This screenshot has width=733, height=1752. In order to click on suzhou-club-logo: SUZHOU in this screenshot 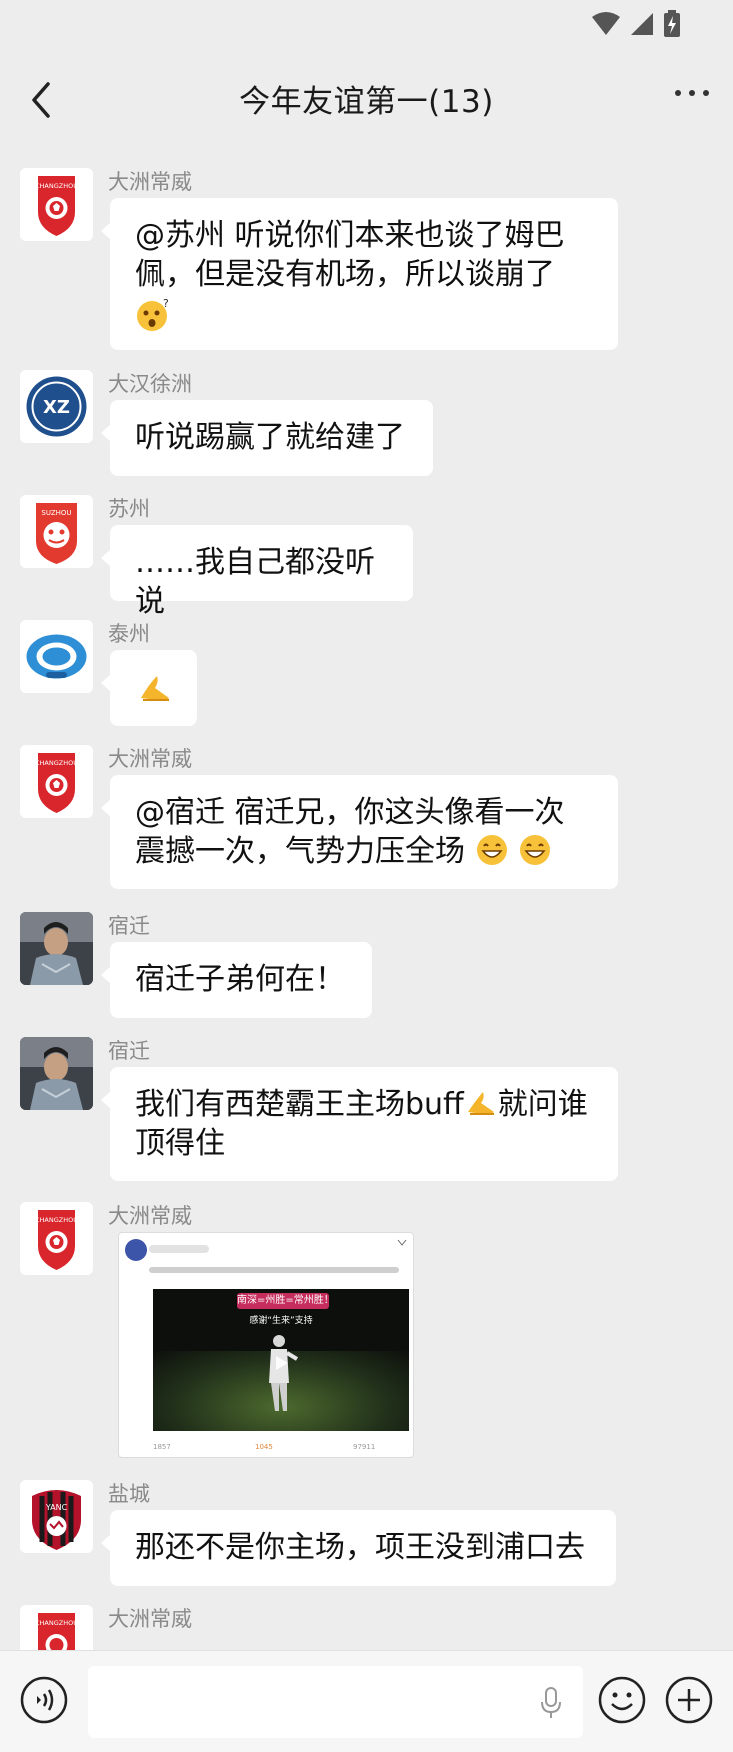, I will do `click(56, 533)`.